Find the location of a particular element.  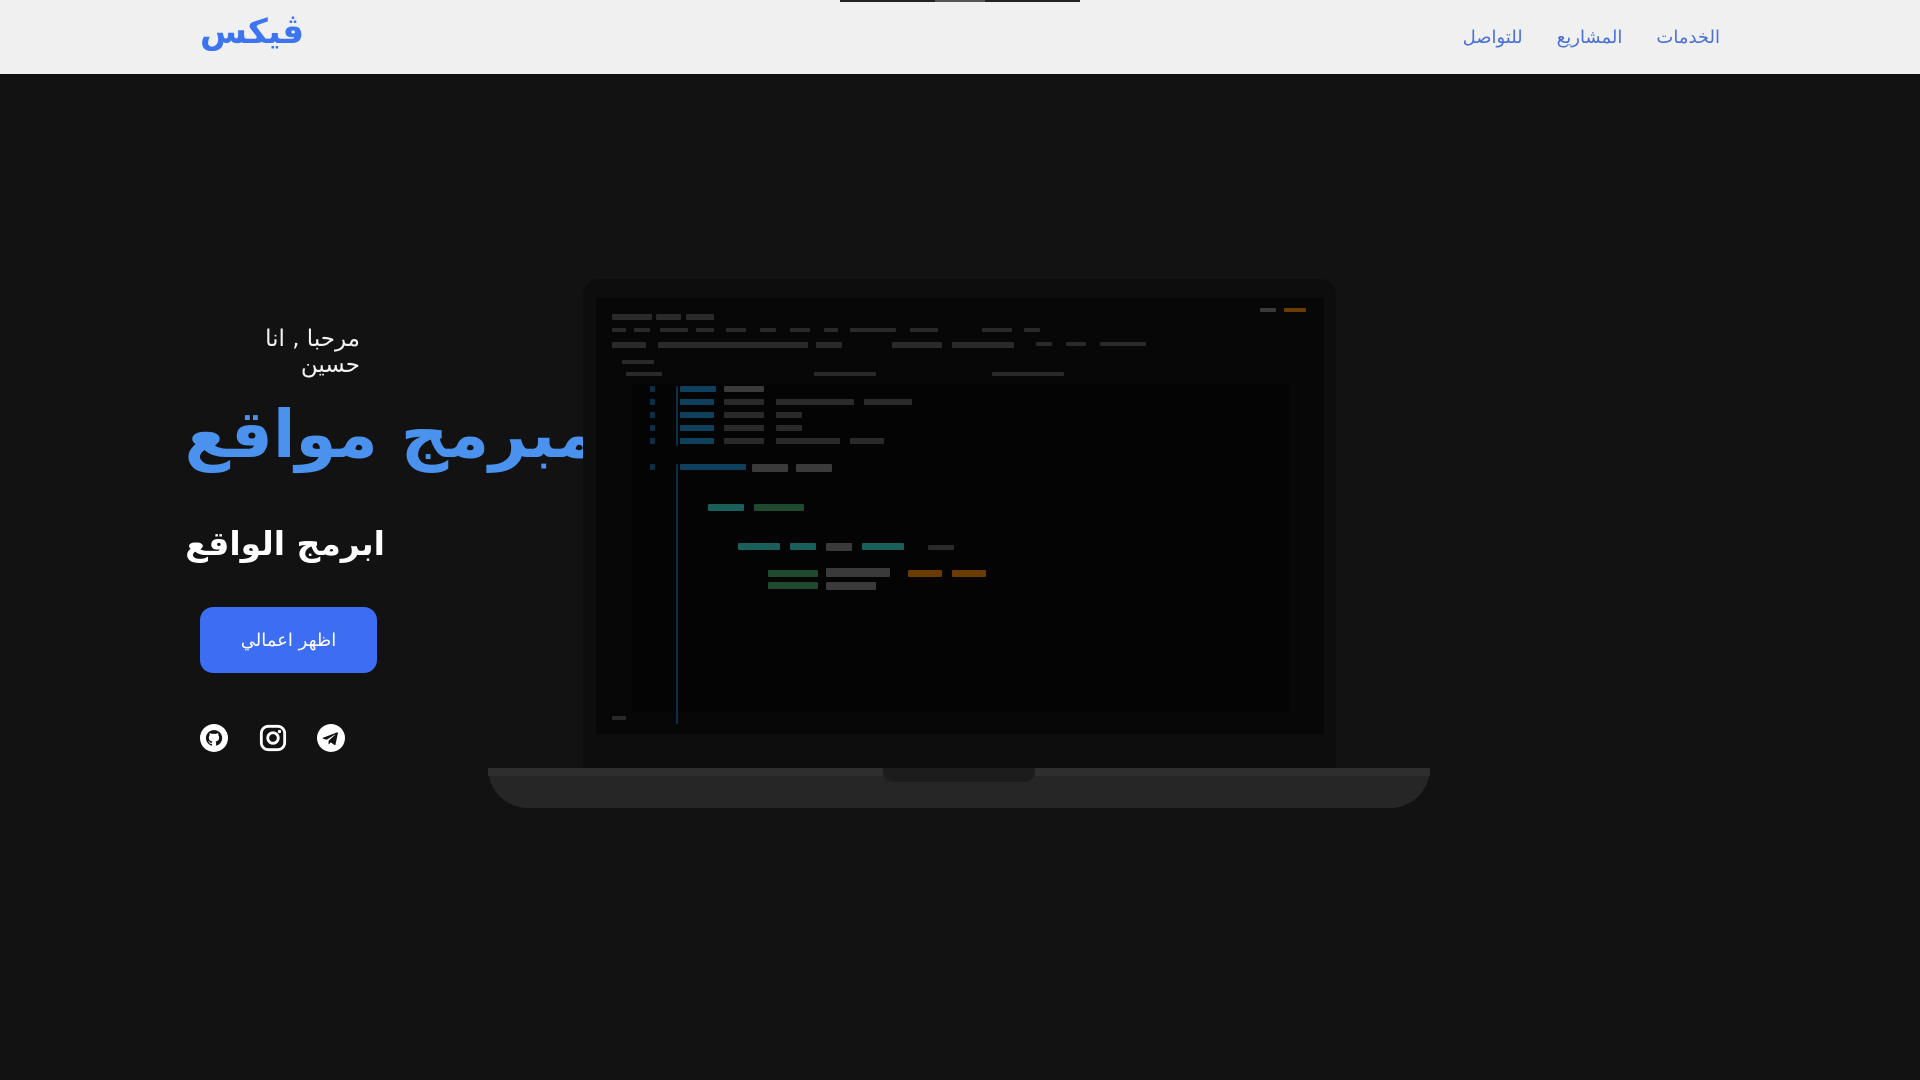

github-icon is located at coordinates (214, 738).